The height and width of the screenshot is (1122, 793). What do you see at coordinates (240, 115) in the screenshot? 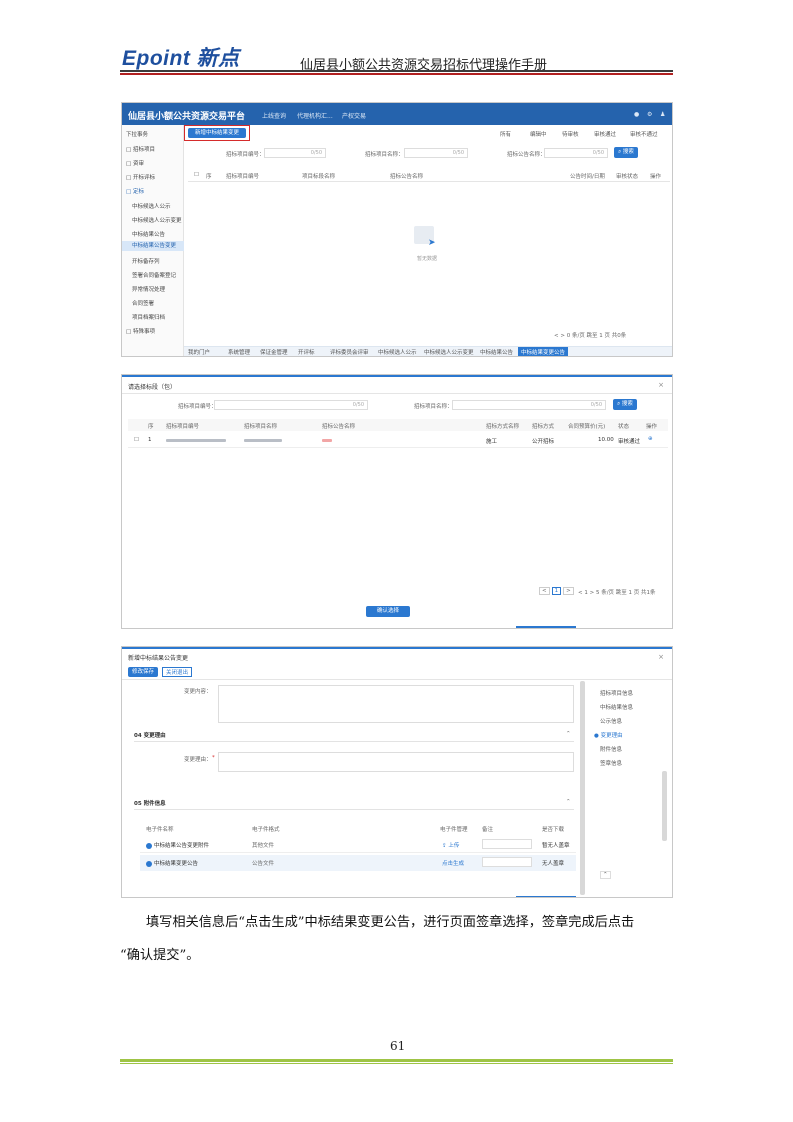
I see `home-icon: ⌂` at bounding box center [240, 115].